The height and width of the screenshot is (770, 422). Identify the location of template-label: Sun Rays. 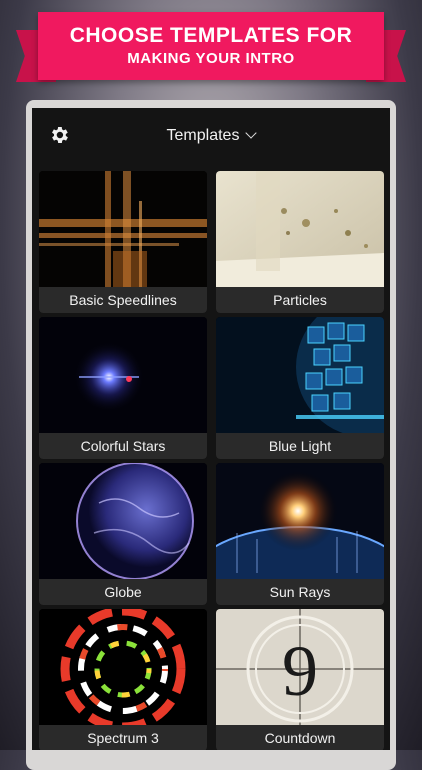
(300, 592).